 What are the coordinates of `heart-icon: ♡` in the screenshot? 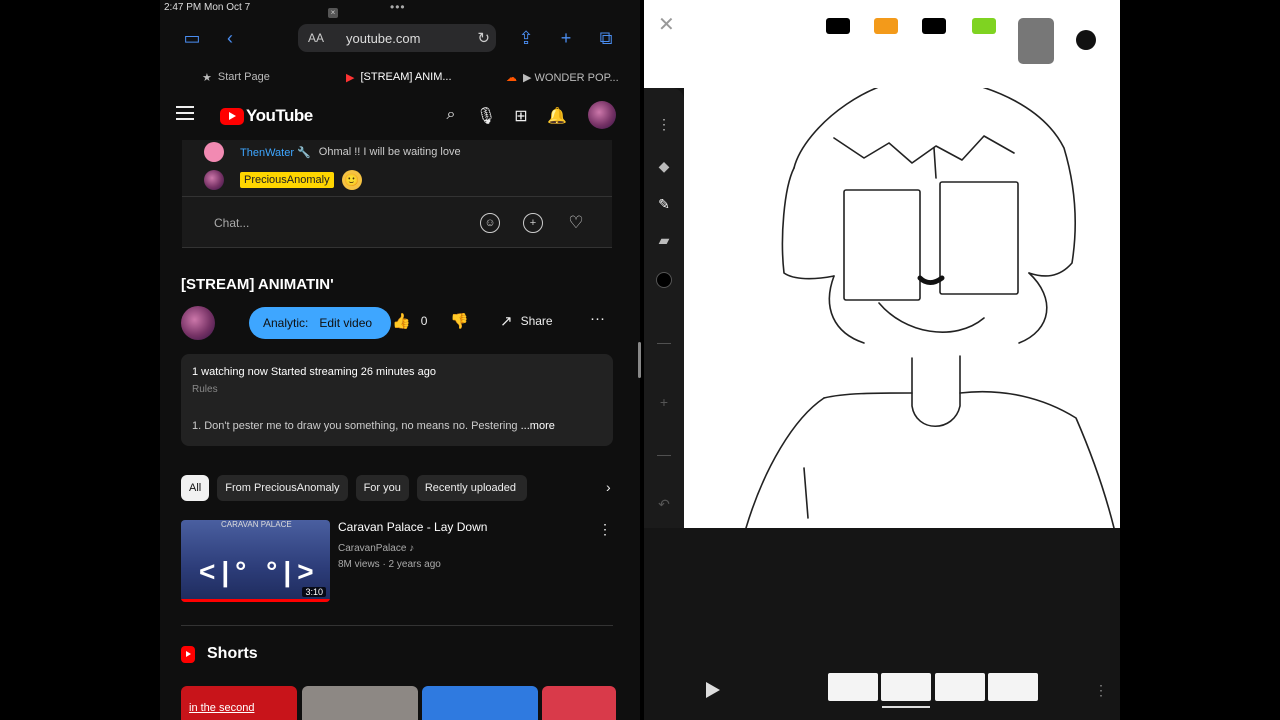 It's located at (576, 223).